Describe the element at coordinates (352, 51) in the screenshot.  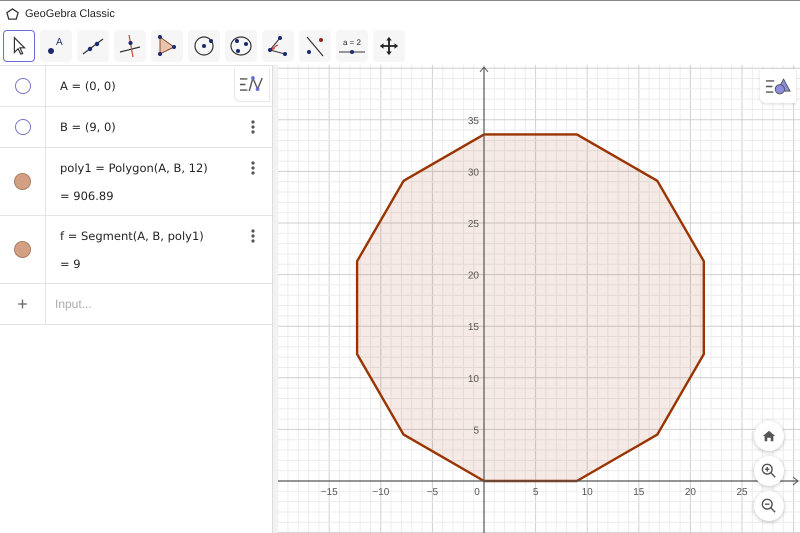
I see `slider-icon` at that location.